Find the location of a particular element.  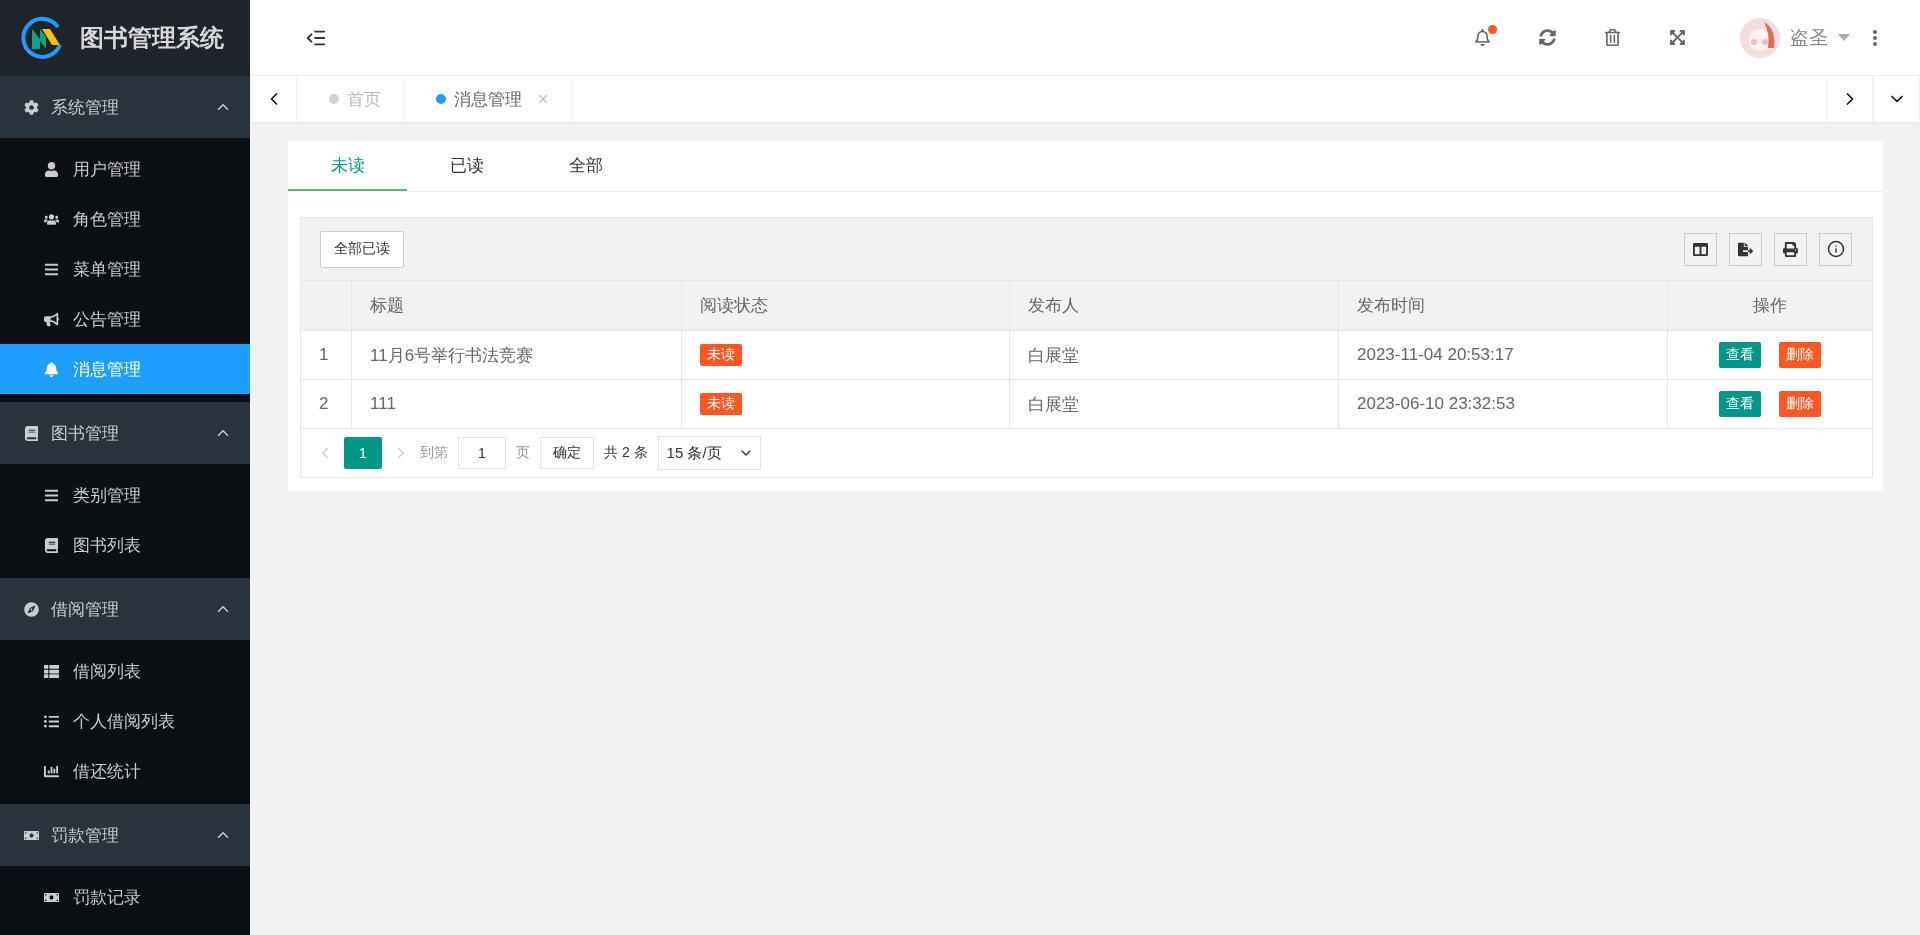

user-name: 盗圣 is located at coordinates (1809, 37).